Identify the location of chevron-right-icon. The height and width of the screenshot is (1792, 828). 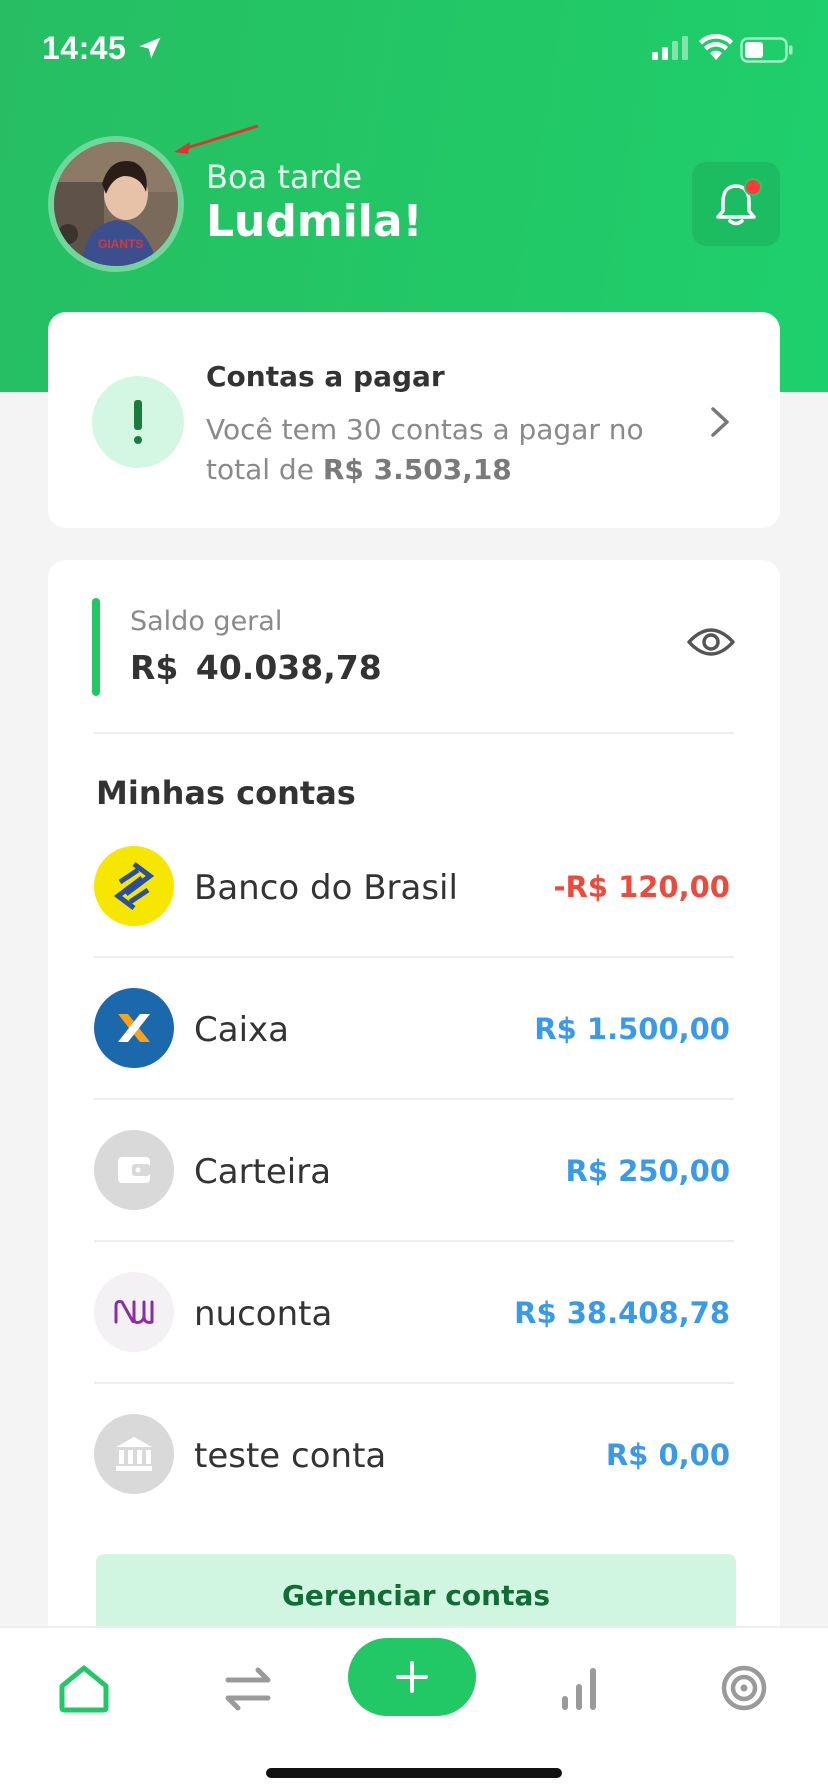
(720, 422).